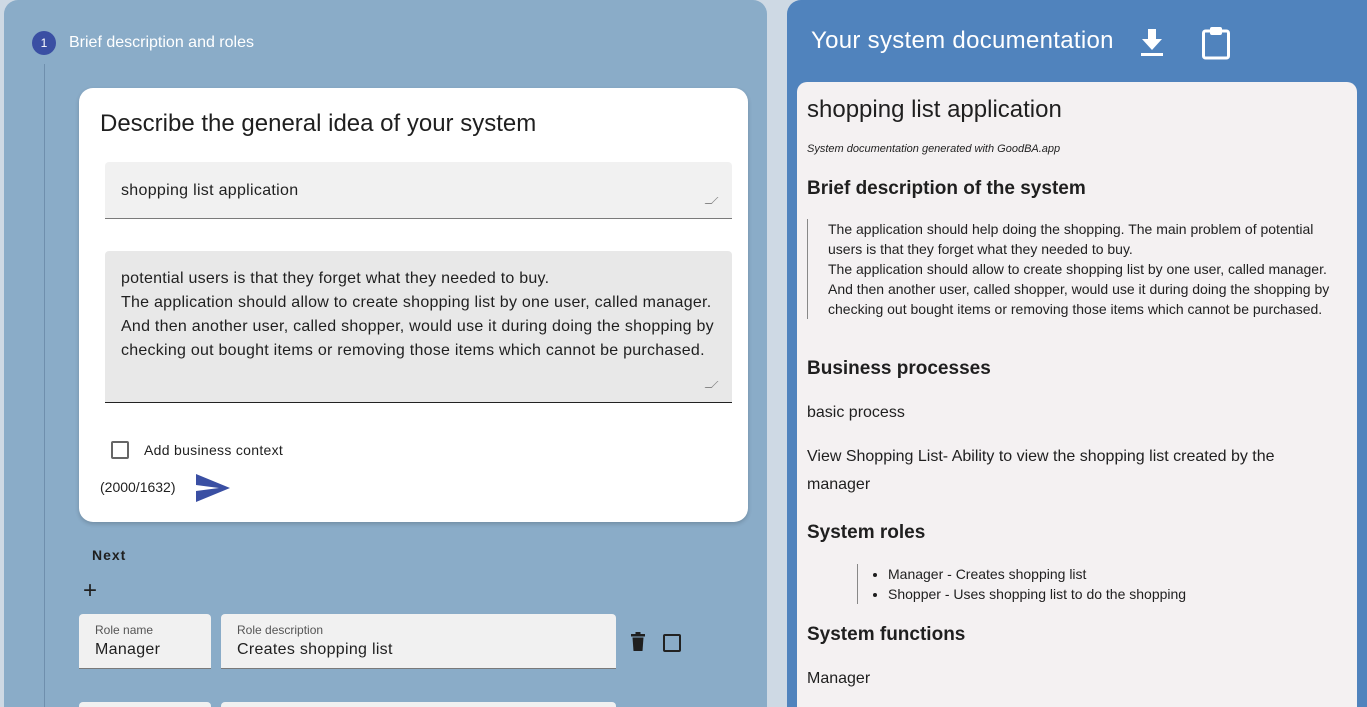  Describe the element at coordinates (886, 634) in the screenshot. I see `system-functions-heading: System functions` at that location.